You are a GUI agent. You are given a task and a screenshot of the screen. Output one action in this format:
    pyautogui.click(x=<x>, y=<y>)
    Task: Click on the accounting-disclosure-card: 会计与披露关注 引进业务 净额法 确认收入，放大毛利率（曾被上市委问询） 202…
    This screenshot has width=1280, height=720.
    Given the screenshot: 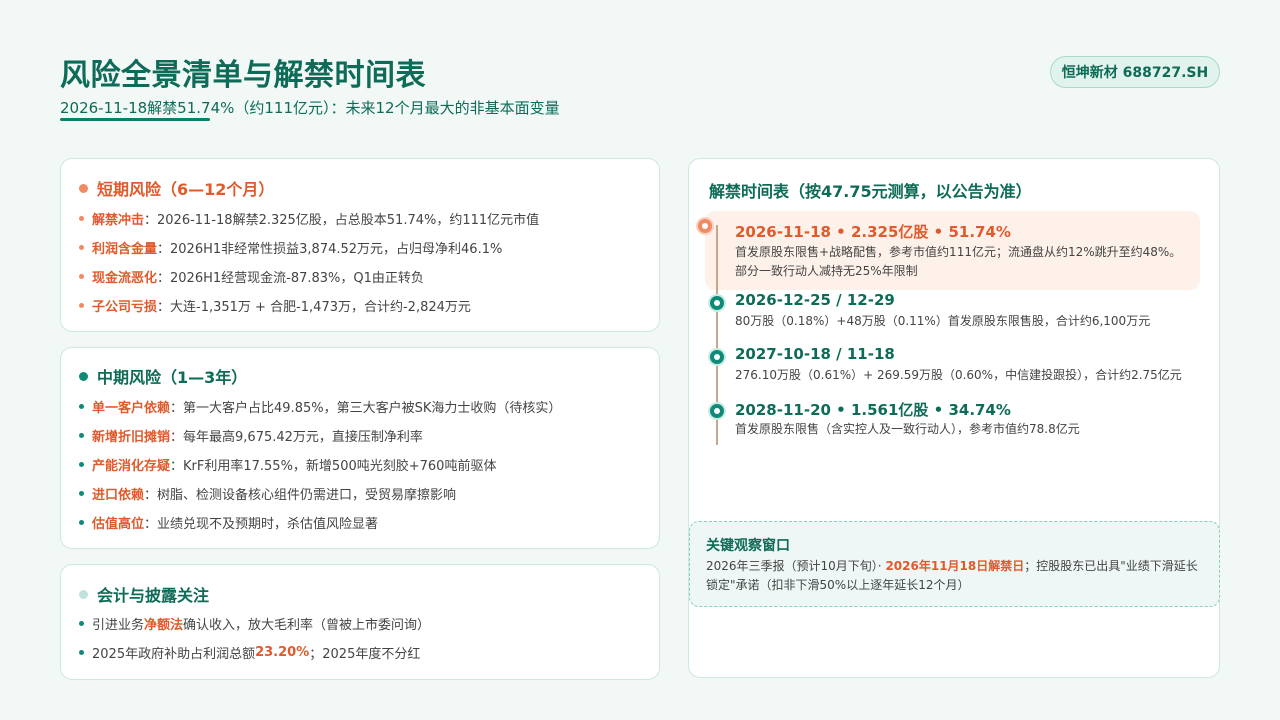 What is the action you would take?
    pyautogui.click(x=360, y=622)
    